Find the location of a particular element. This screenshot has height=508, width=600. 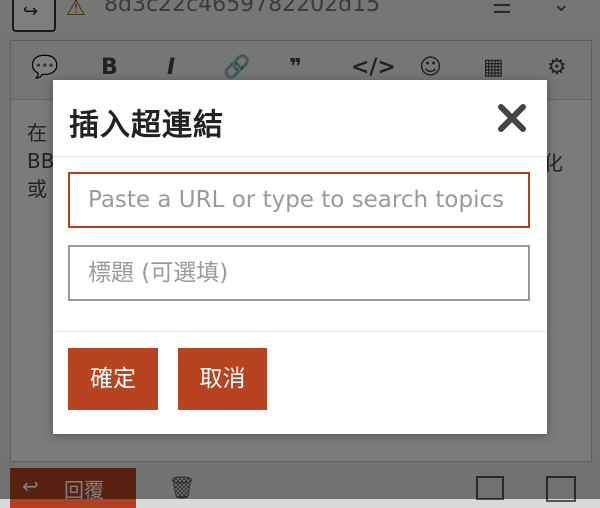

close-button is located at coordinates (512, 118).